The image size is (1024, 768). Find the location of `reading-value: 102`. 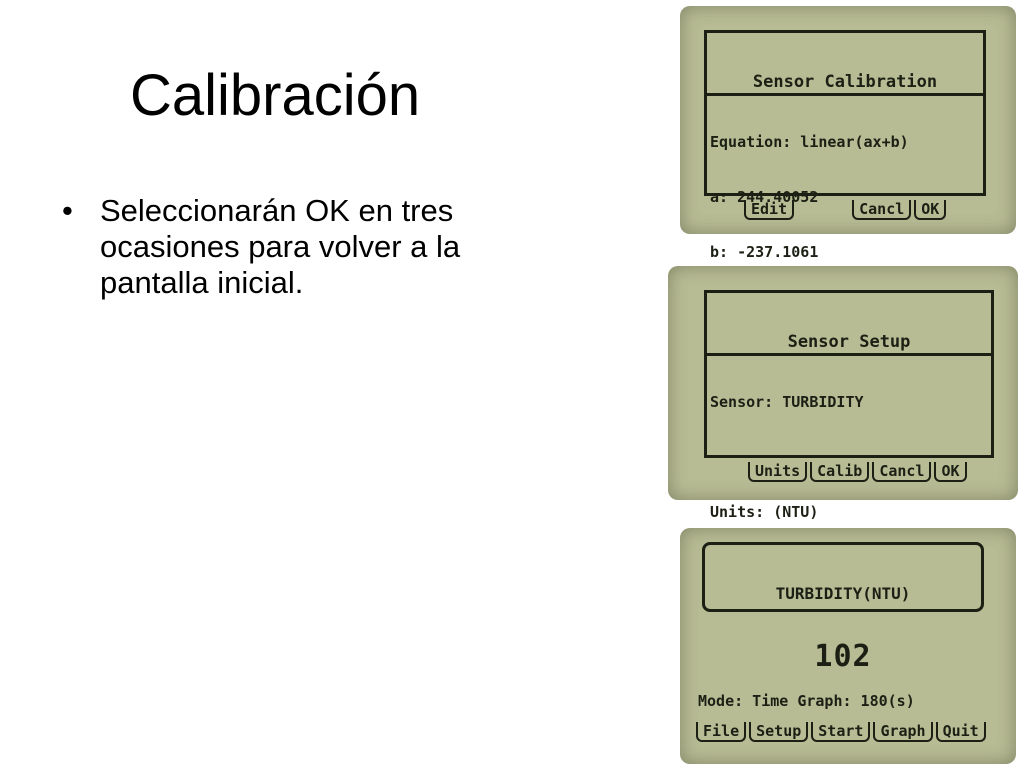

reading-value: 102 is located at coordinates (843, 656).